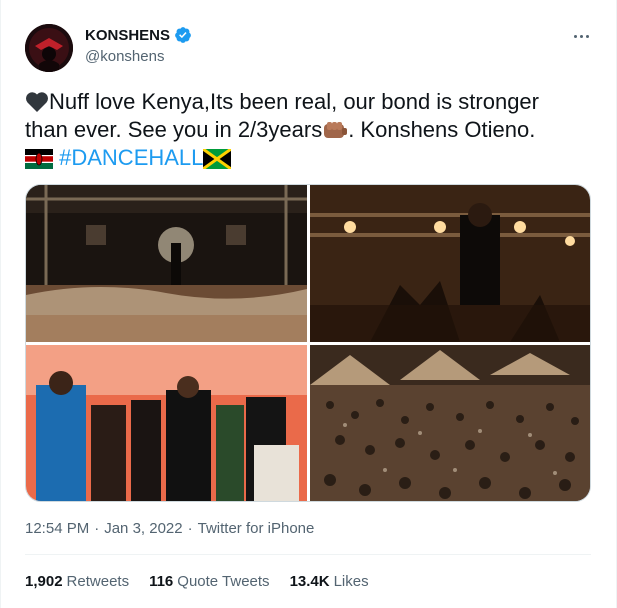  I want to click on avatar, so click(49, 48).